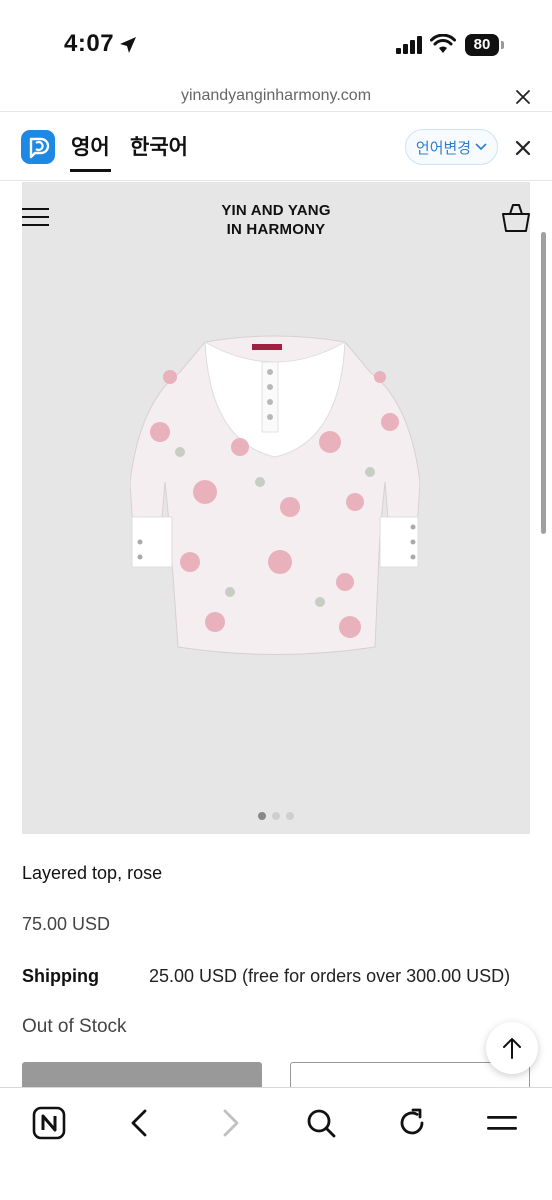 The width and height of the screenshot is (552, 1200). Describe the element at coordinates (482, 45) in the screenshot. I see `battery-level: 80` at that location.